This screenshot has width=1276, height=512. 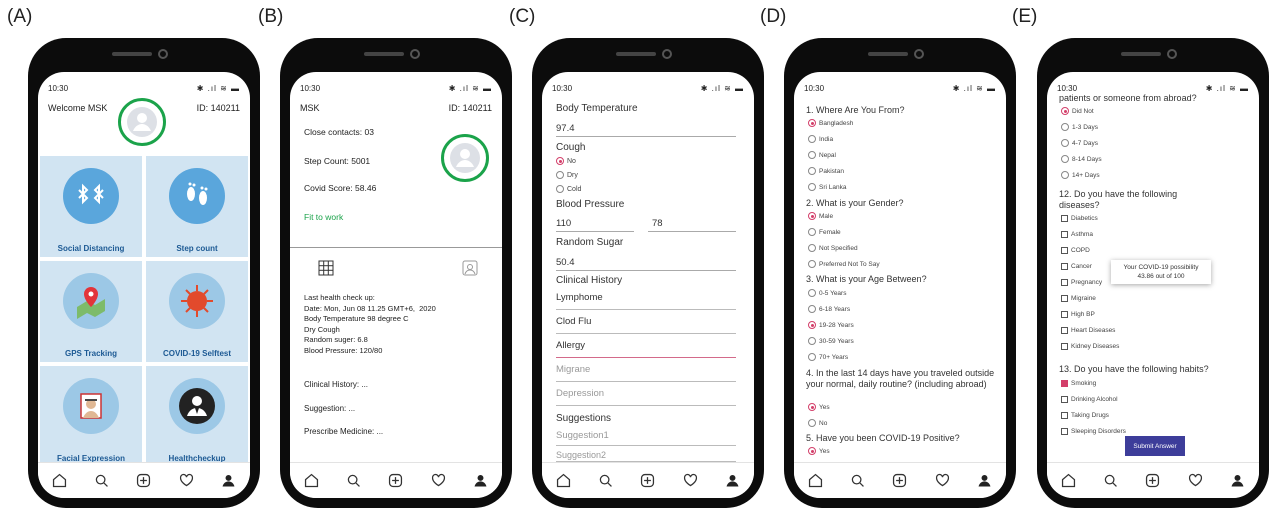 What do you see at coordinates (646, 455) in the screenshot?
I see `suggestion-input-2: Suggestion2` at bounding box center [646, 455].